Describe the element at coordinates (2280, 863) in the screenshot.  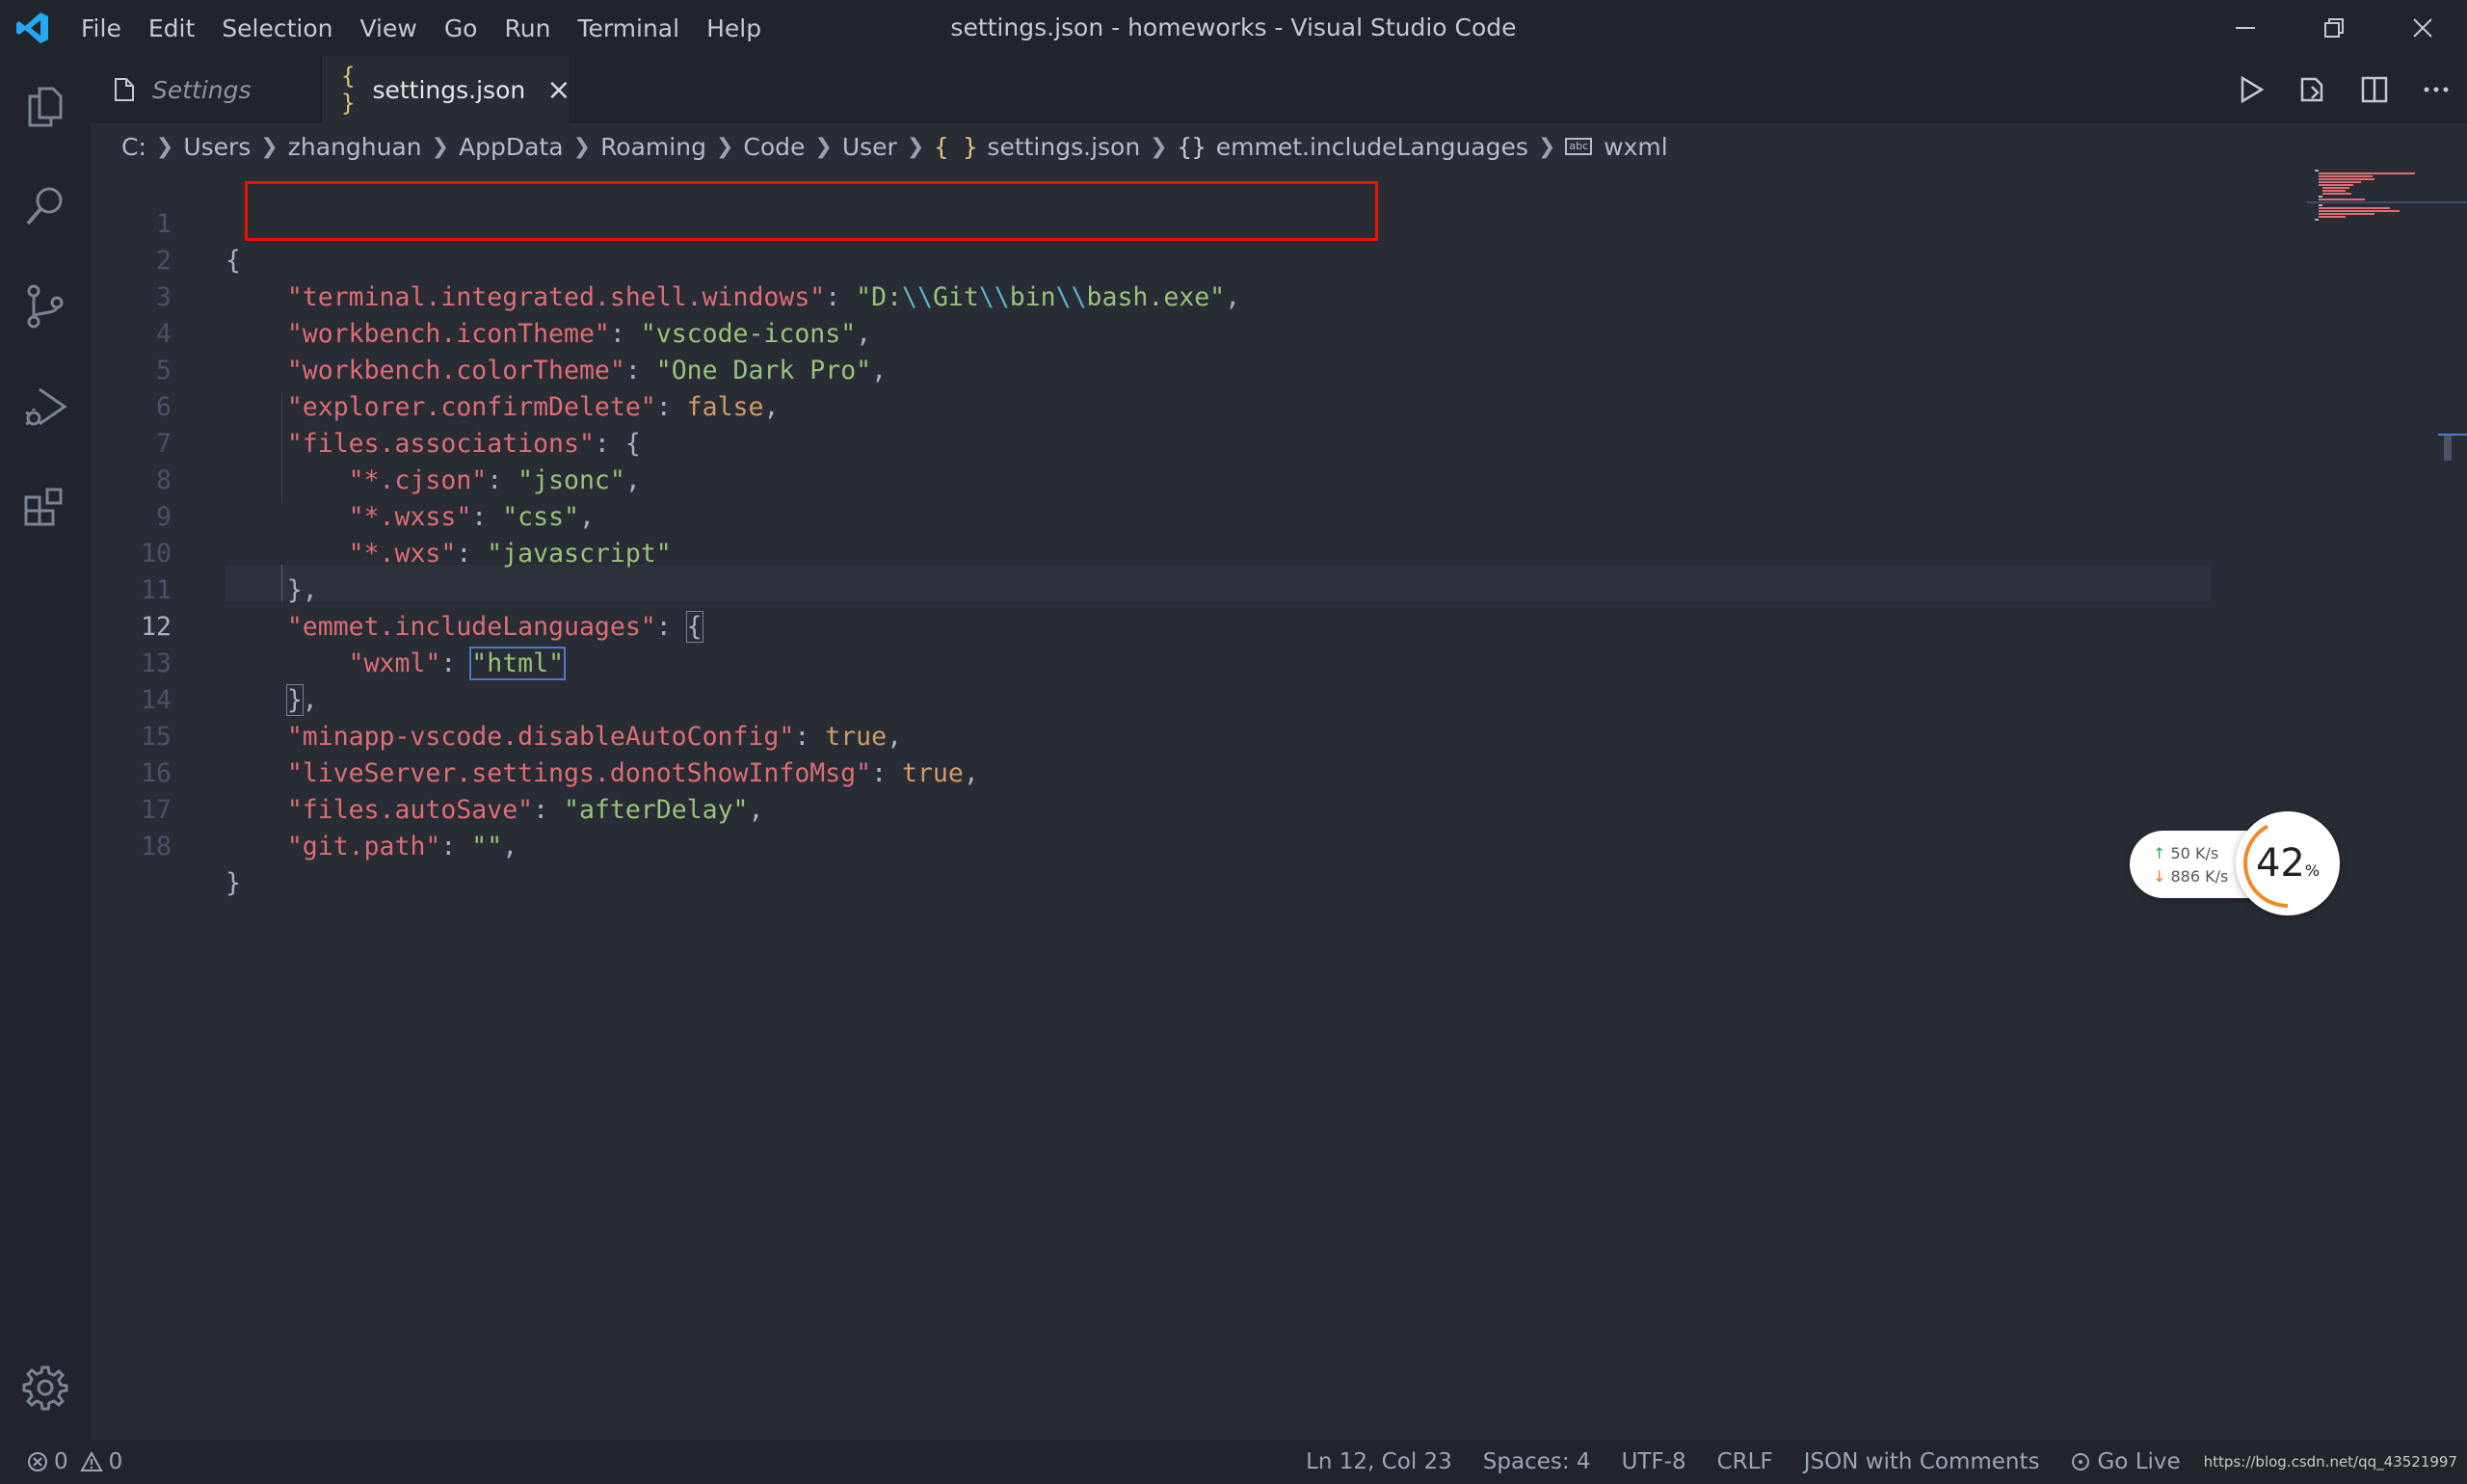
I see `cpu-percent: 42` at that location.